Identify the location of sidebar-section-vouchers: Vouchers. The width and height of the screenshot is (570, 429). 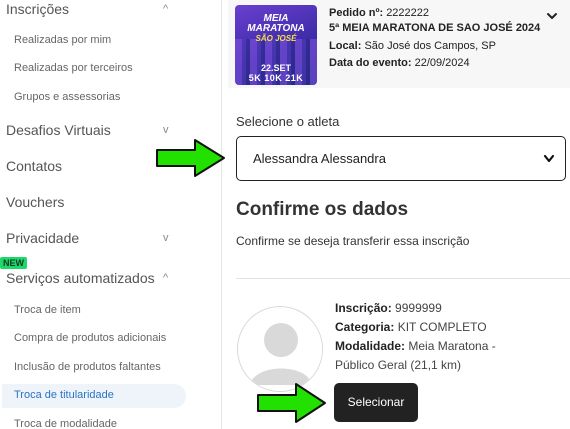
(35, 202).